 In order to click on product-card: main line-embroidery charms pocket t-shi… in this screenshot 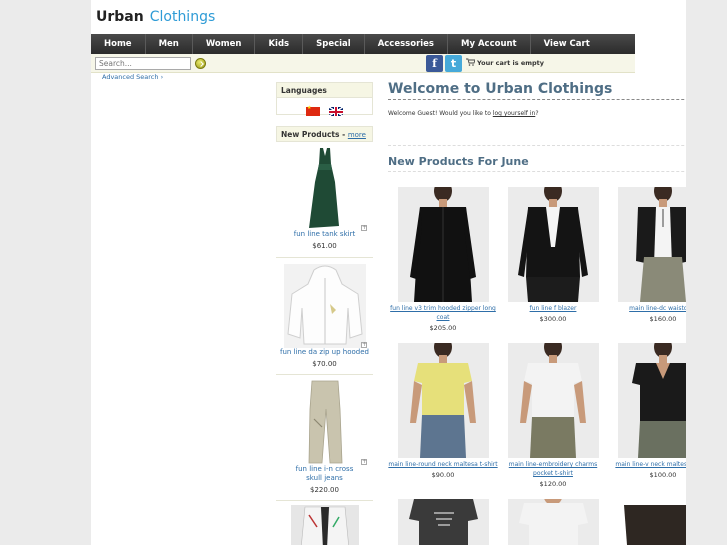, I will do `click(553, 415)`.